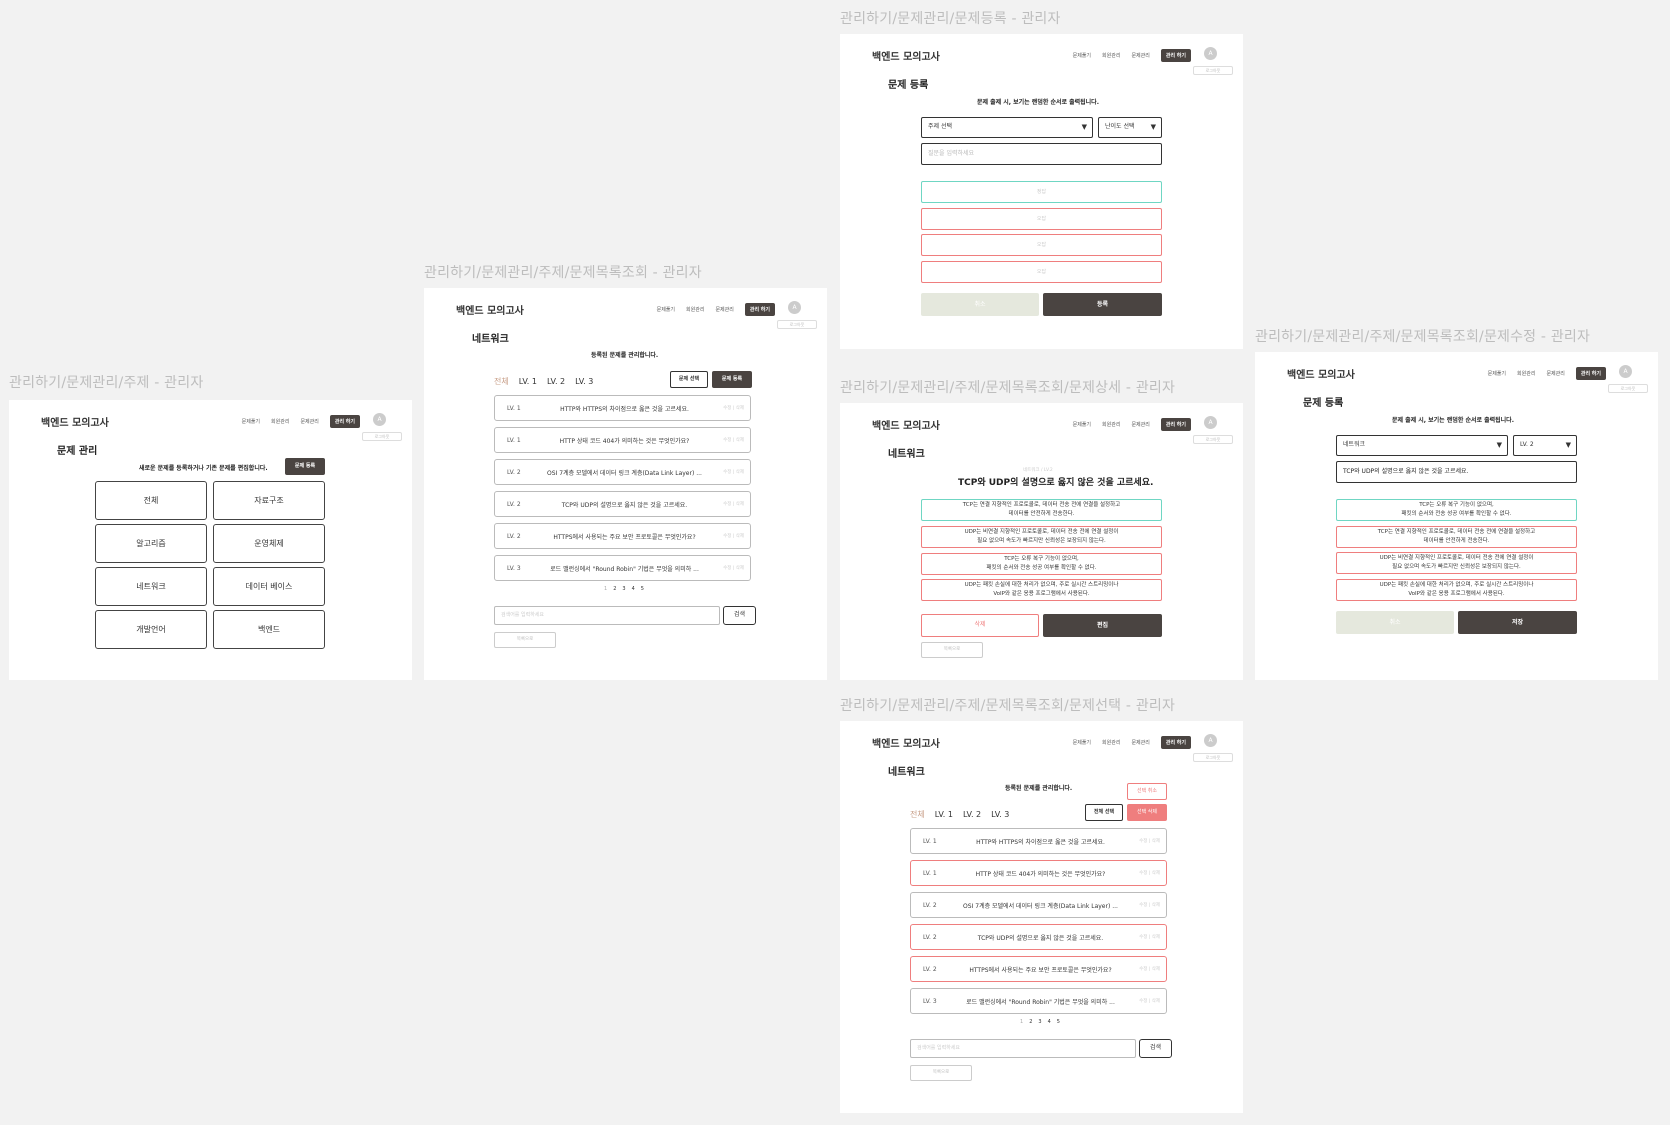  I want to click on edit-button: 편집, so click(1102, 625).